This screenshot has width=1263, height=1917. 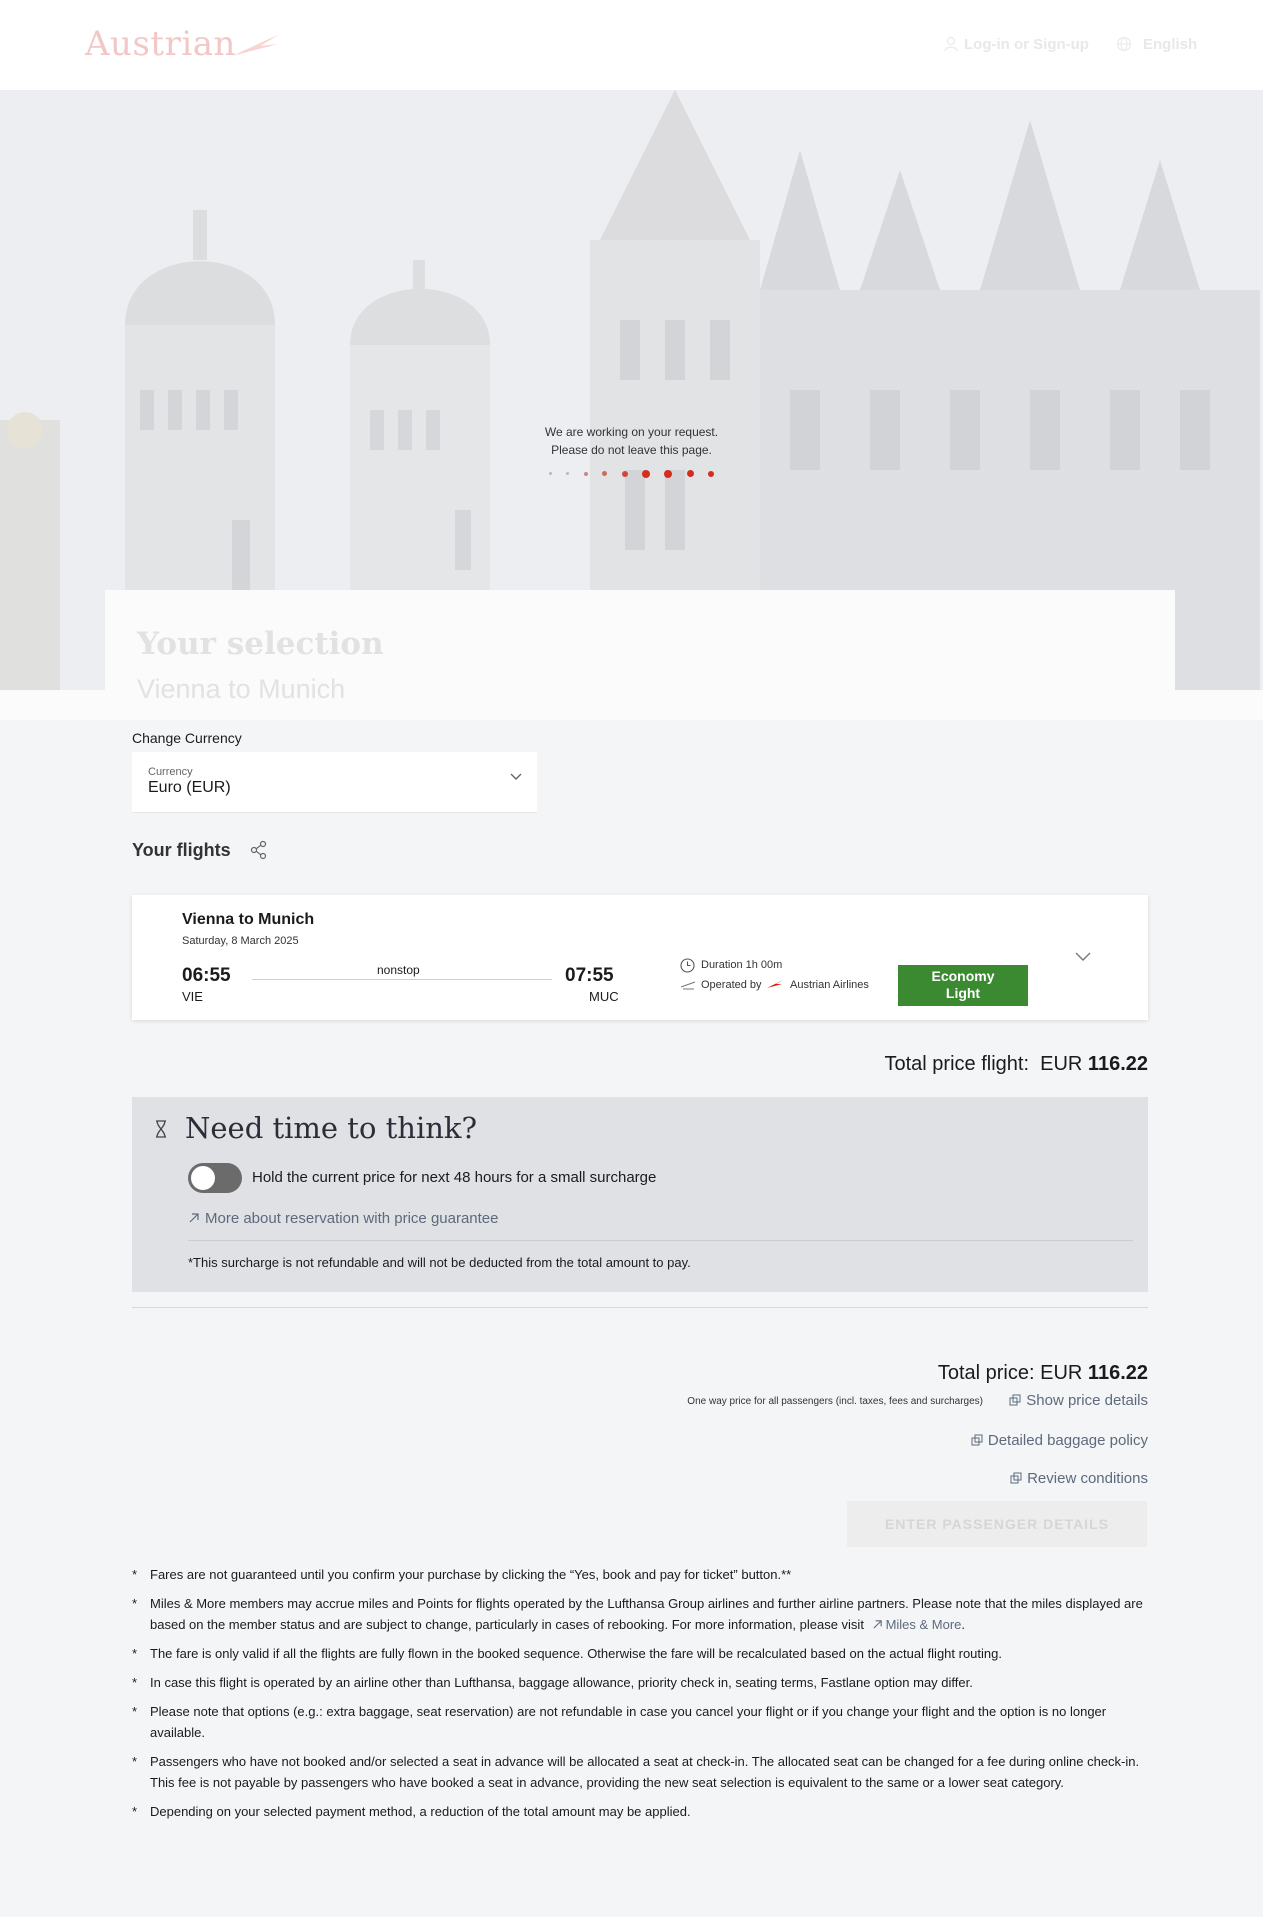 I want to click on baggage-policy-text: Detailed baggage policy, so click(x=1067, y=1440).